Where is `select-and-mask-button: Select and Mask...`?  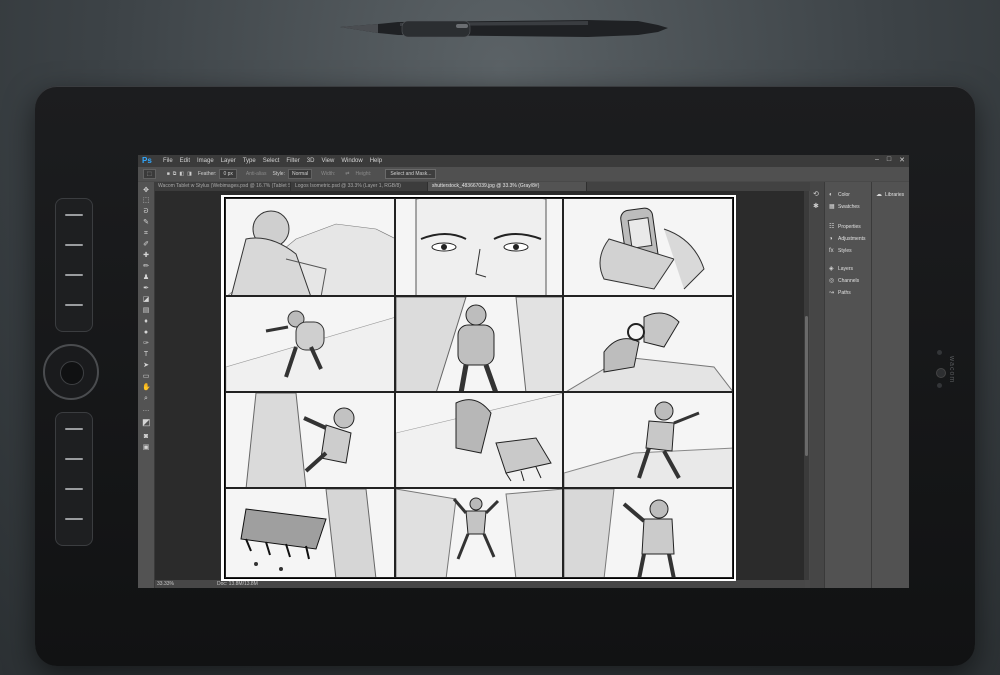
select-and-mask-button: Select and Mask... is located at coordinates (411, 174).